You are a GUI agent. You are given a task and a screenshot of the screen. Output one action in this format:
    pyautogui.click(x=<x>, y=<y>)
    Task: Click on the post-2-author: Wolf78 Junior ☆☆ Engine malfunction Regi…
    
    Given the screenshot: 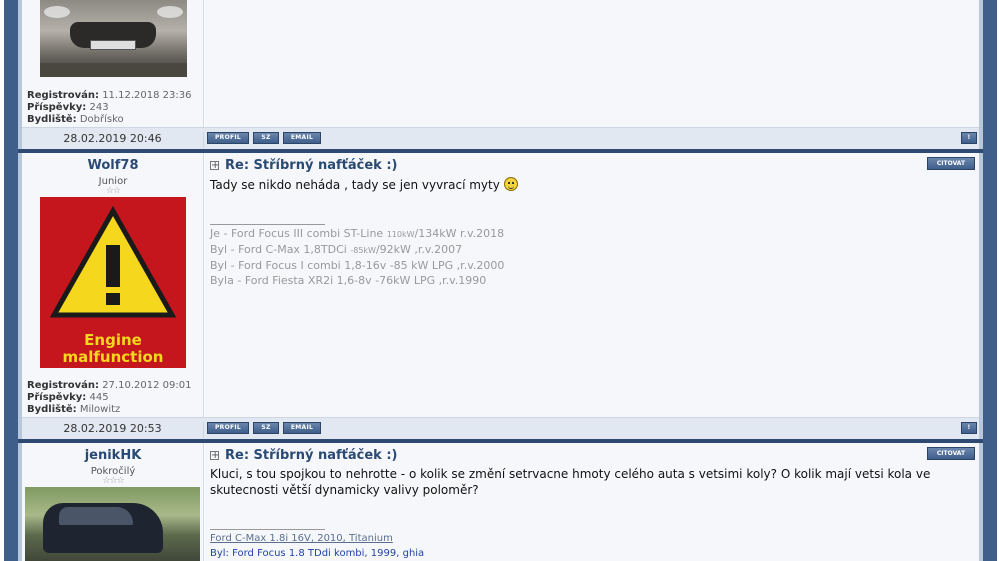 What is the action you would take?
    pyautogui.click(x=113, y=285)
    